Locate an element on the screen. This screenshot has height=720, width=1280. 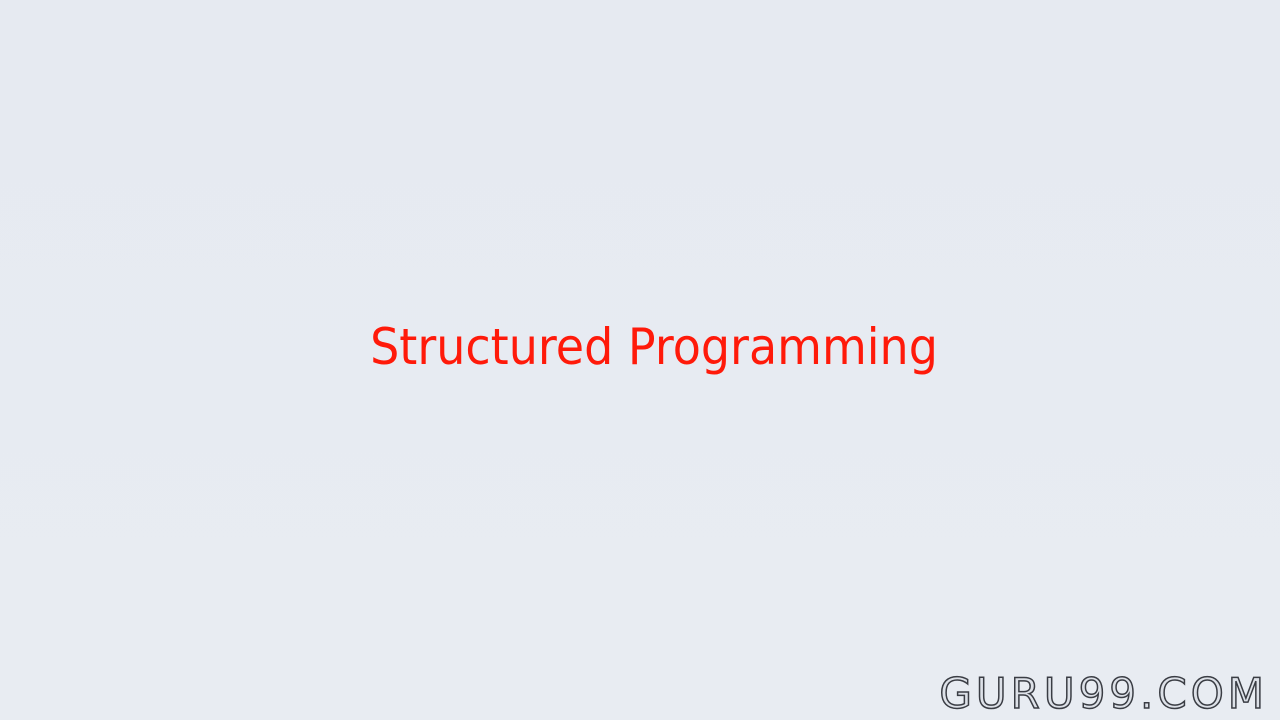
slide-title: Structured Programming is located at coordinates (654, 347).